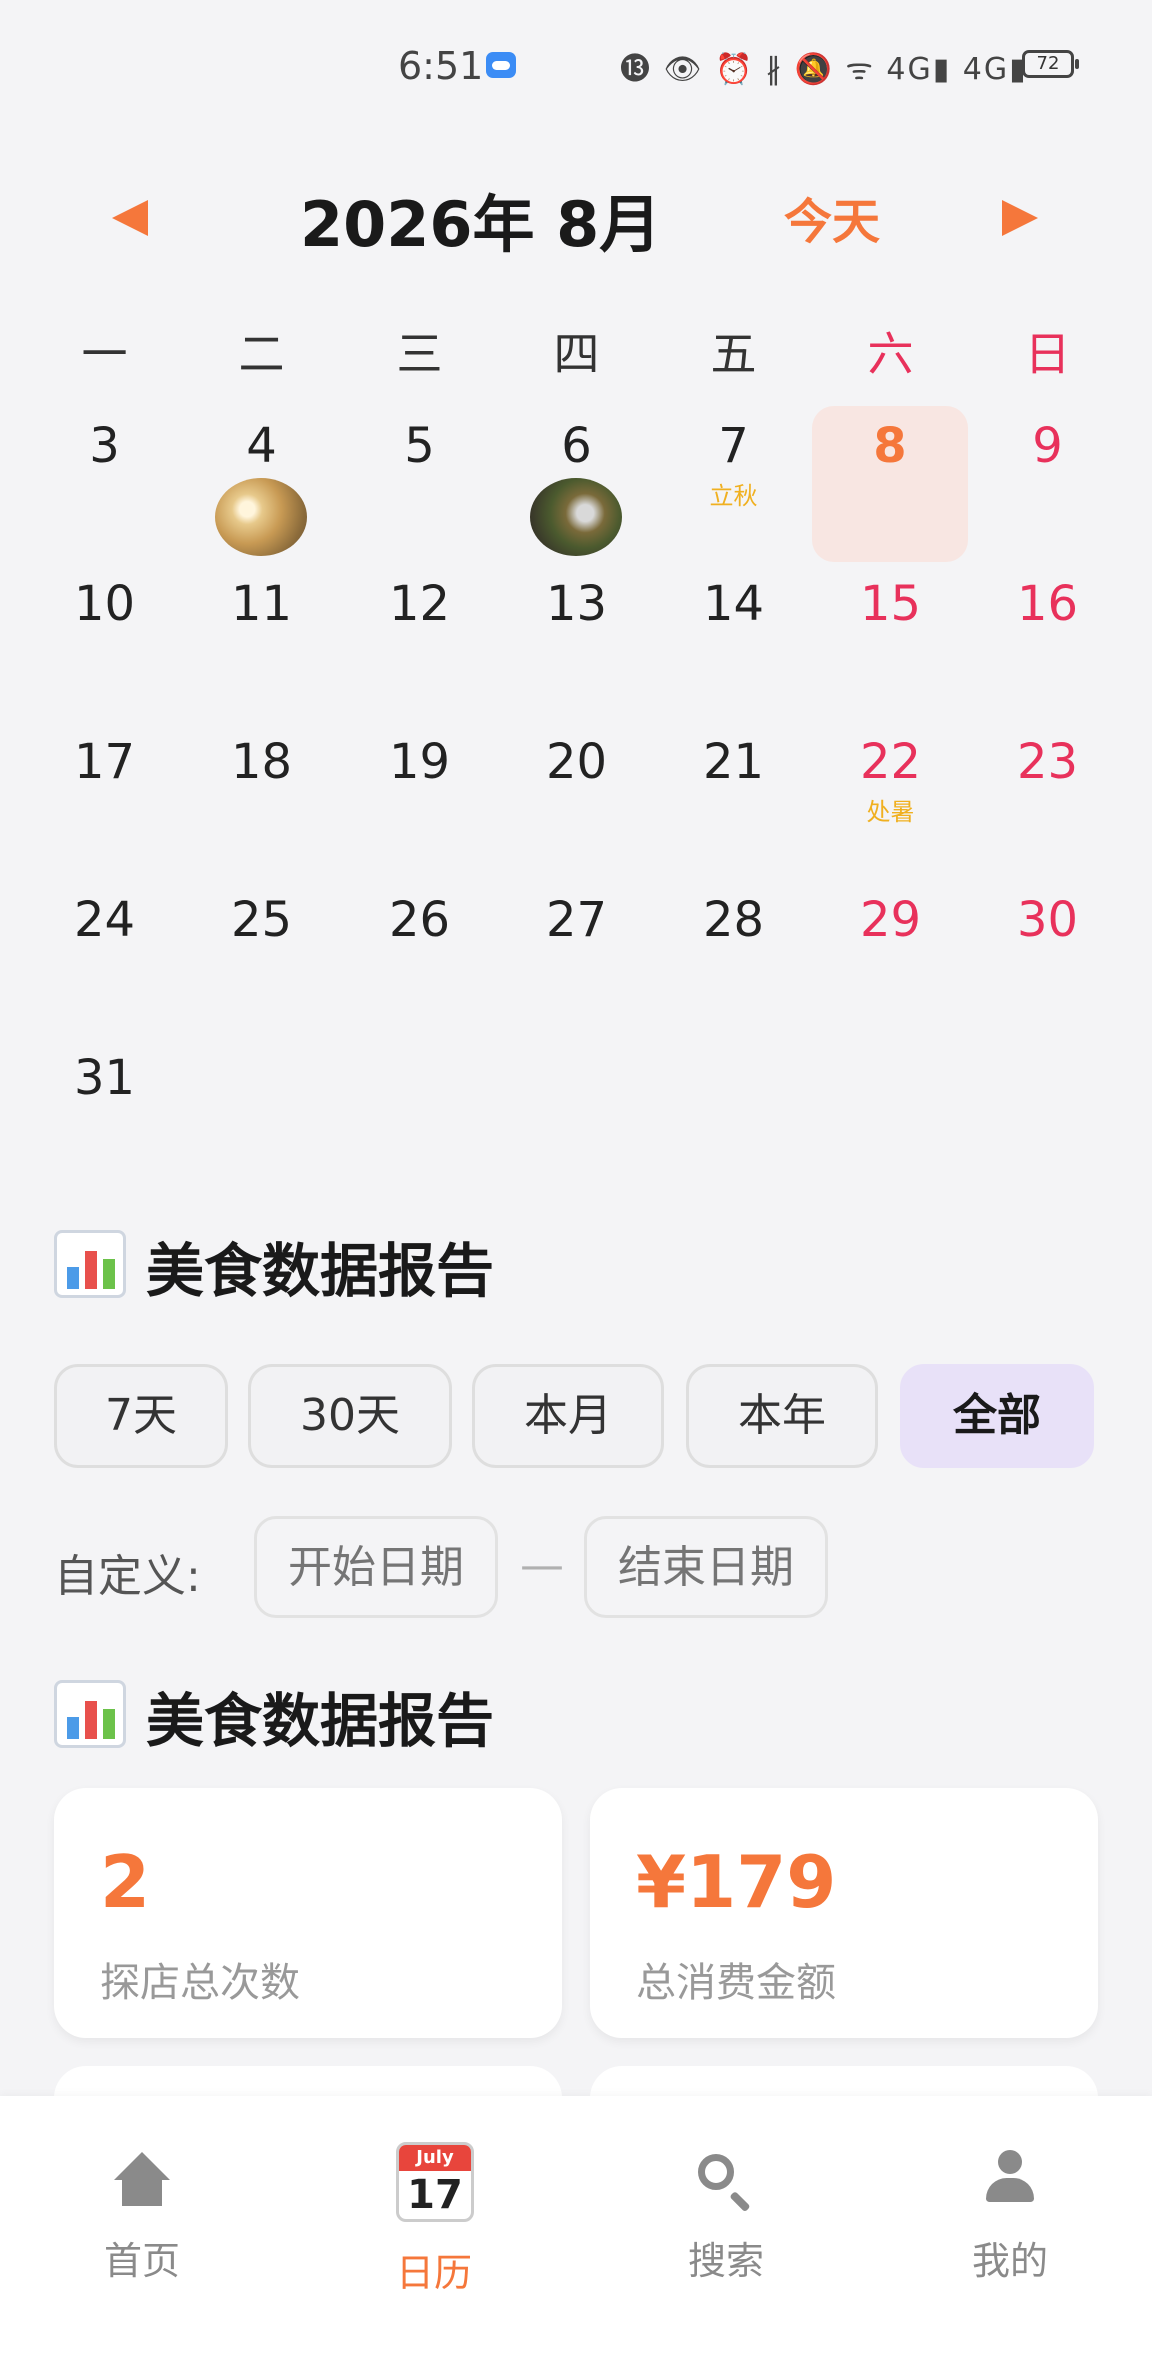 This screenshot has height=2376, width=1152. I want to click on day-number: 21, so click(733, 762).